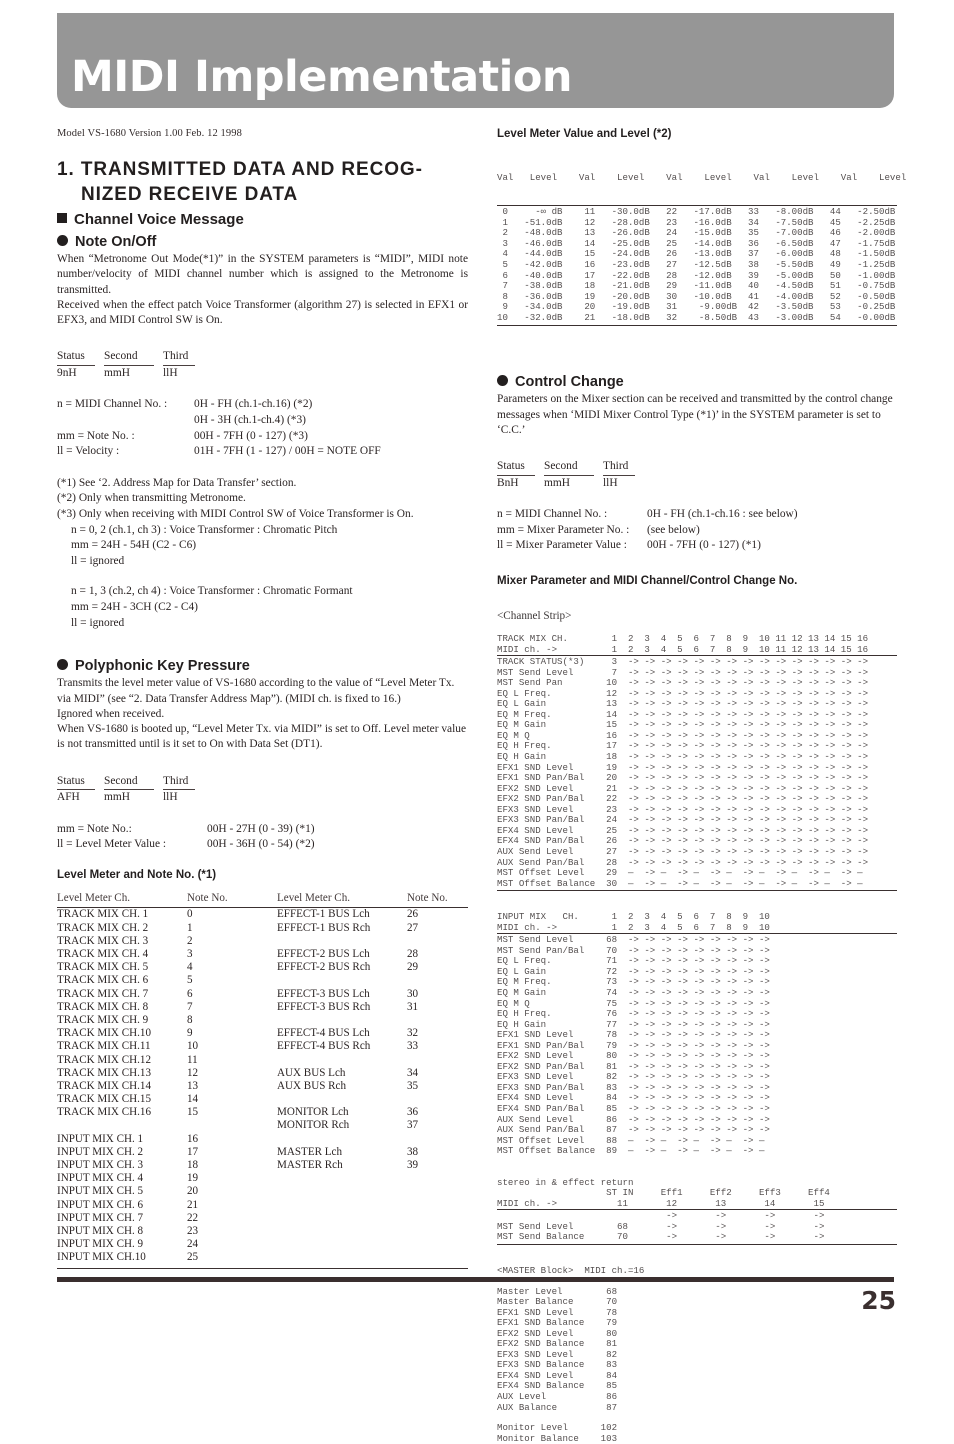 The width and height of the screenshot is (954, 1444). What do you see at coordinates (262, 1178) in the screenshot?
I see `table-row: INPUT MIX CH. 4 19` at bounding box center [262, 1178].